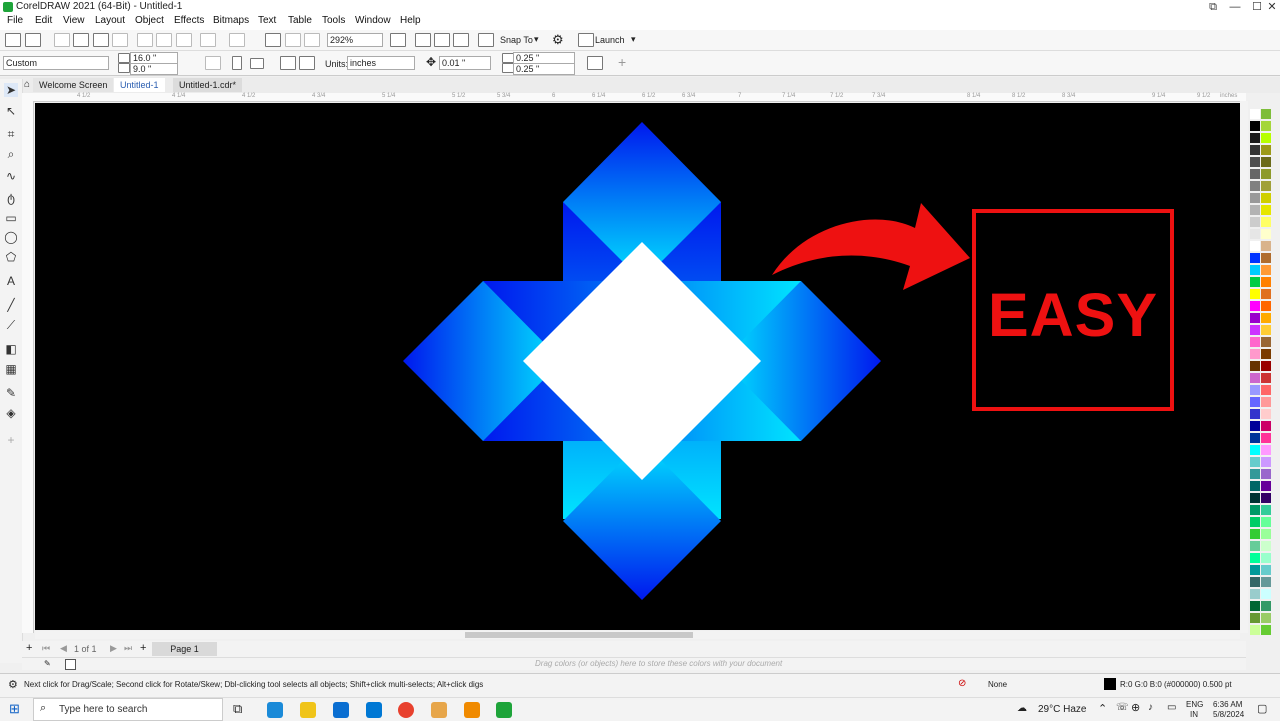  What do you see at coordinates (406, 710) in the screenshot?
I see `chrome-icon` at bounding box center [406, 710].